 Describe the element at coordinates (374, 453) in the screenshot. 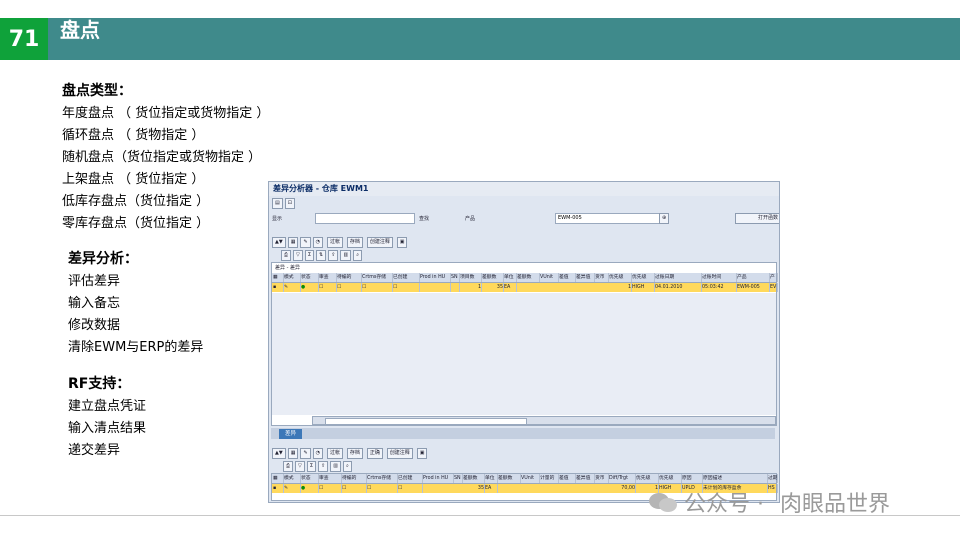

I see `correct-button: 正确` at that location.